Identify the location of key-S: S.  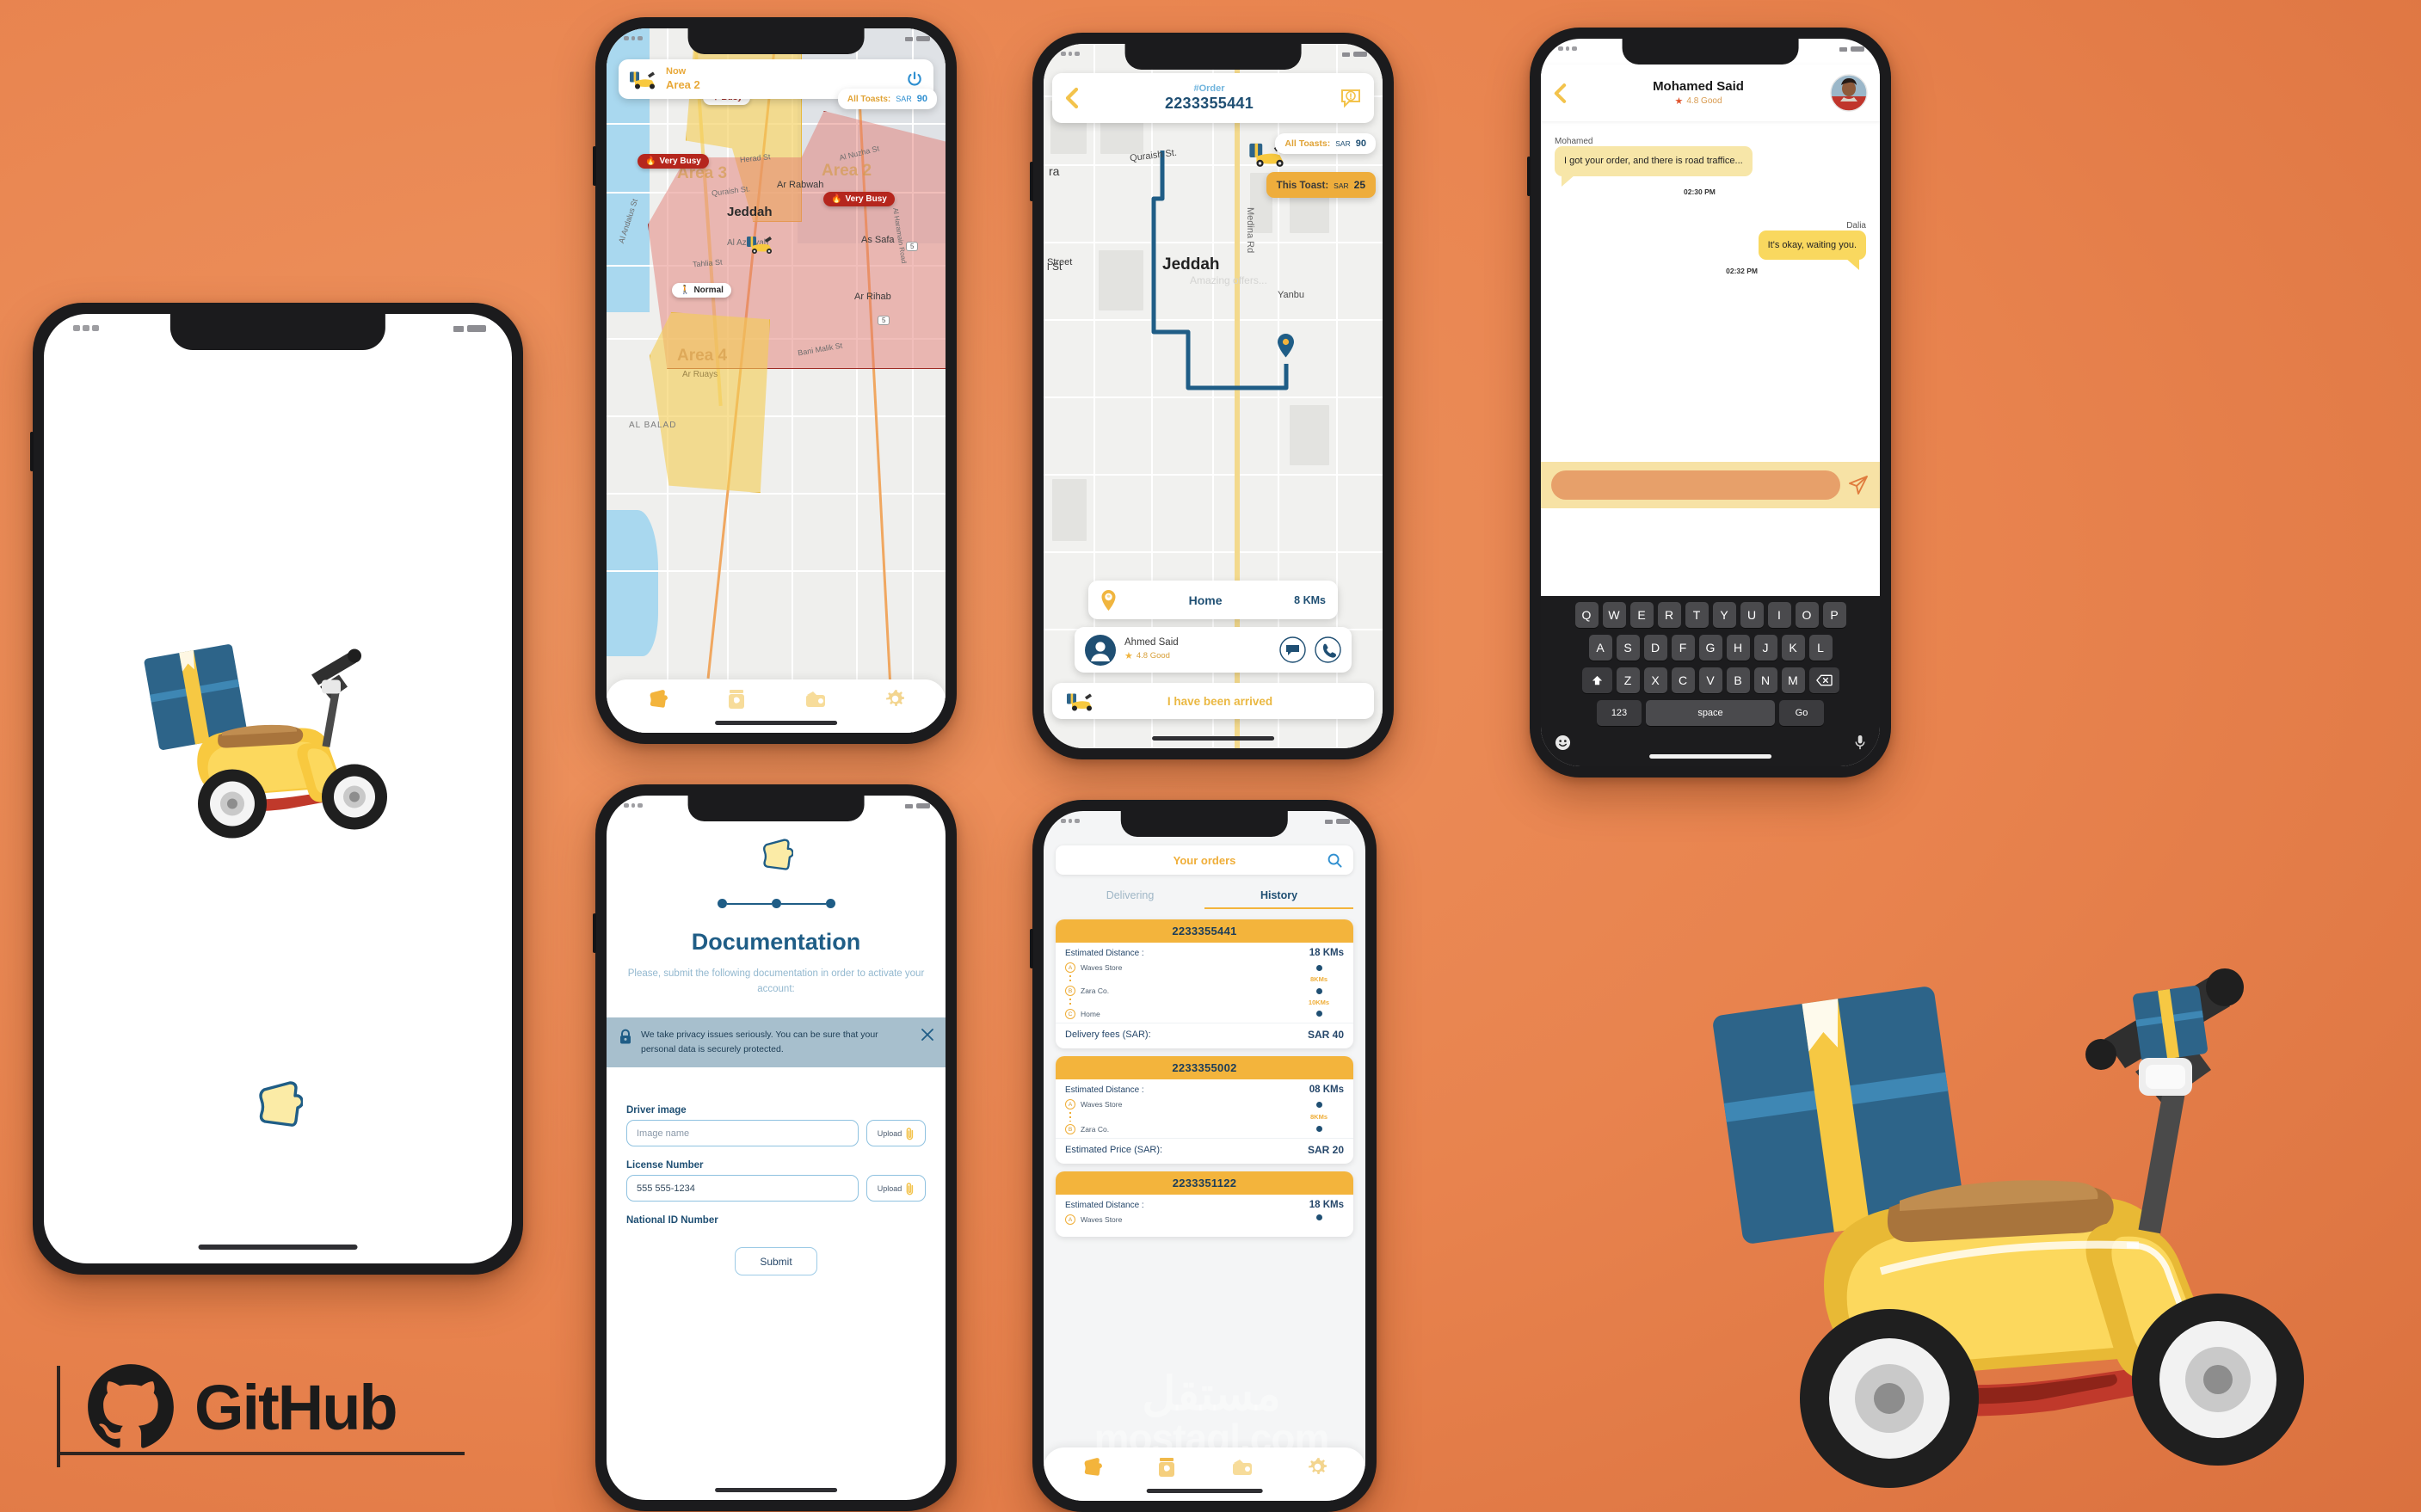
(1628, 648).